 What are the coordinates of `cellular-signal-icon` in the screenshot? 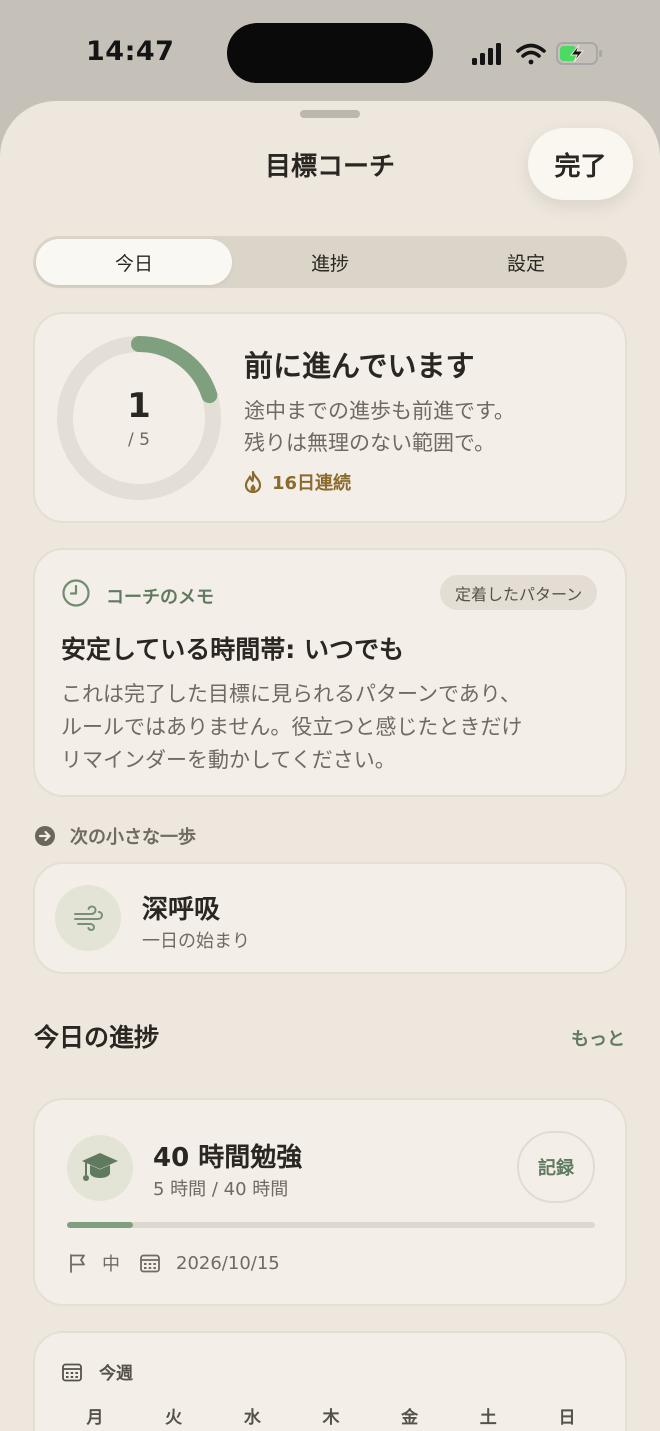 It's located at (486, 54).